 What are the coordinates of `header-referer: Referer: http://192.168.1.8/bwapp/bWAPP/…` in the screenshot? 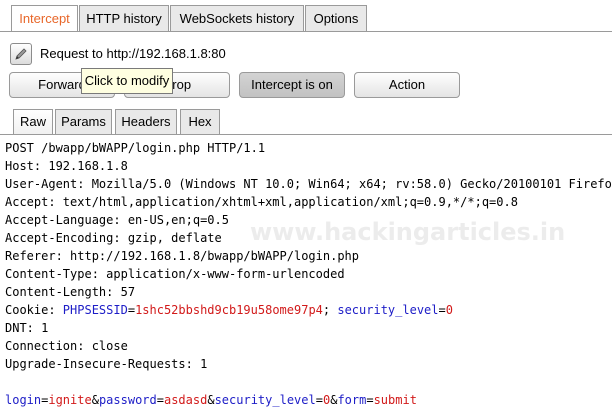 It's located at (182, 256).